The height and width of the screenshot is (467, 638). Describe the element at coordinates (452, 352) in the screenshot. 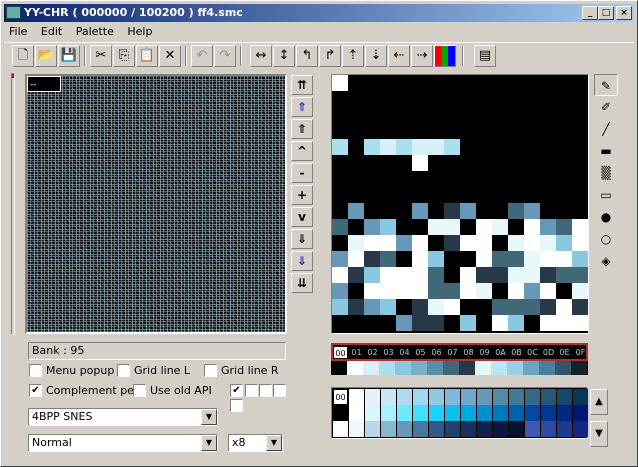

I see `palette-index-cell: 07` at that location.